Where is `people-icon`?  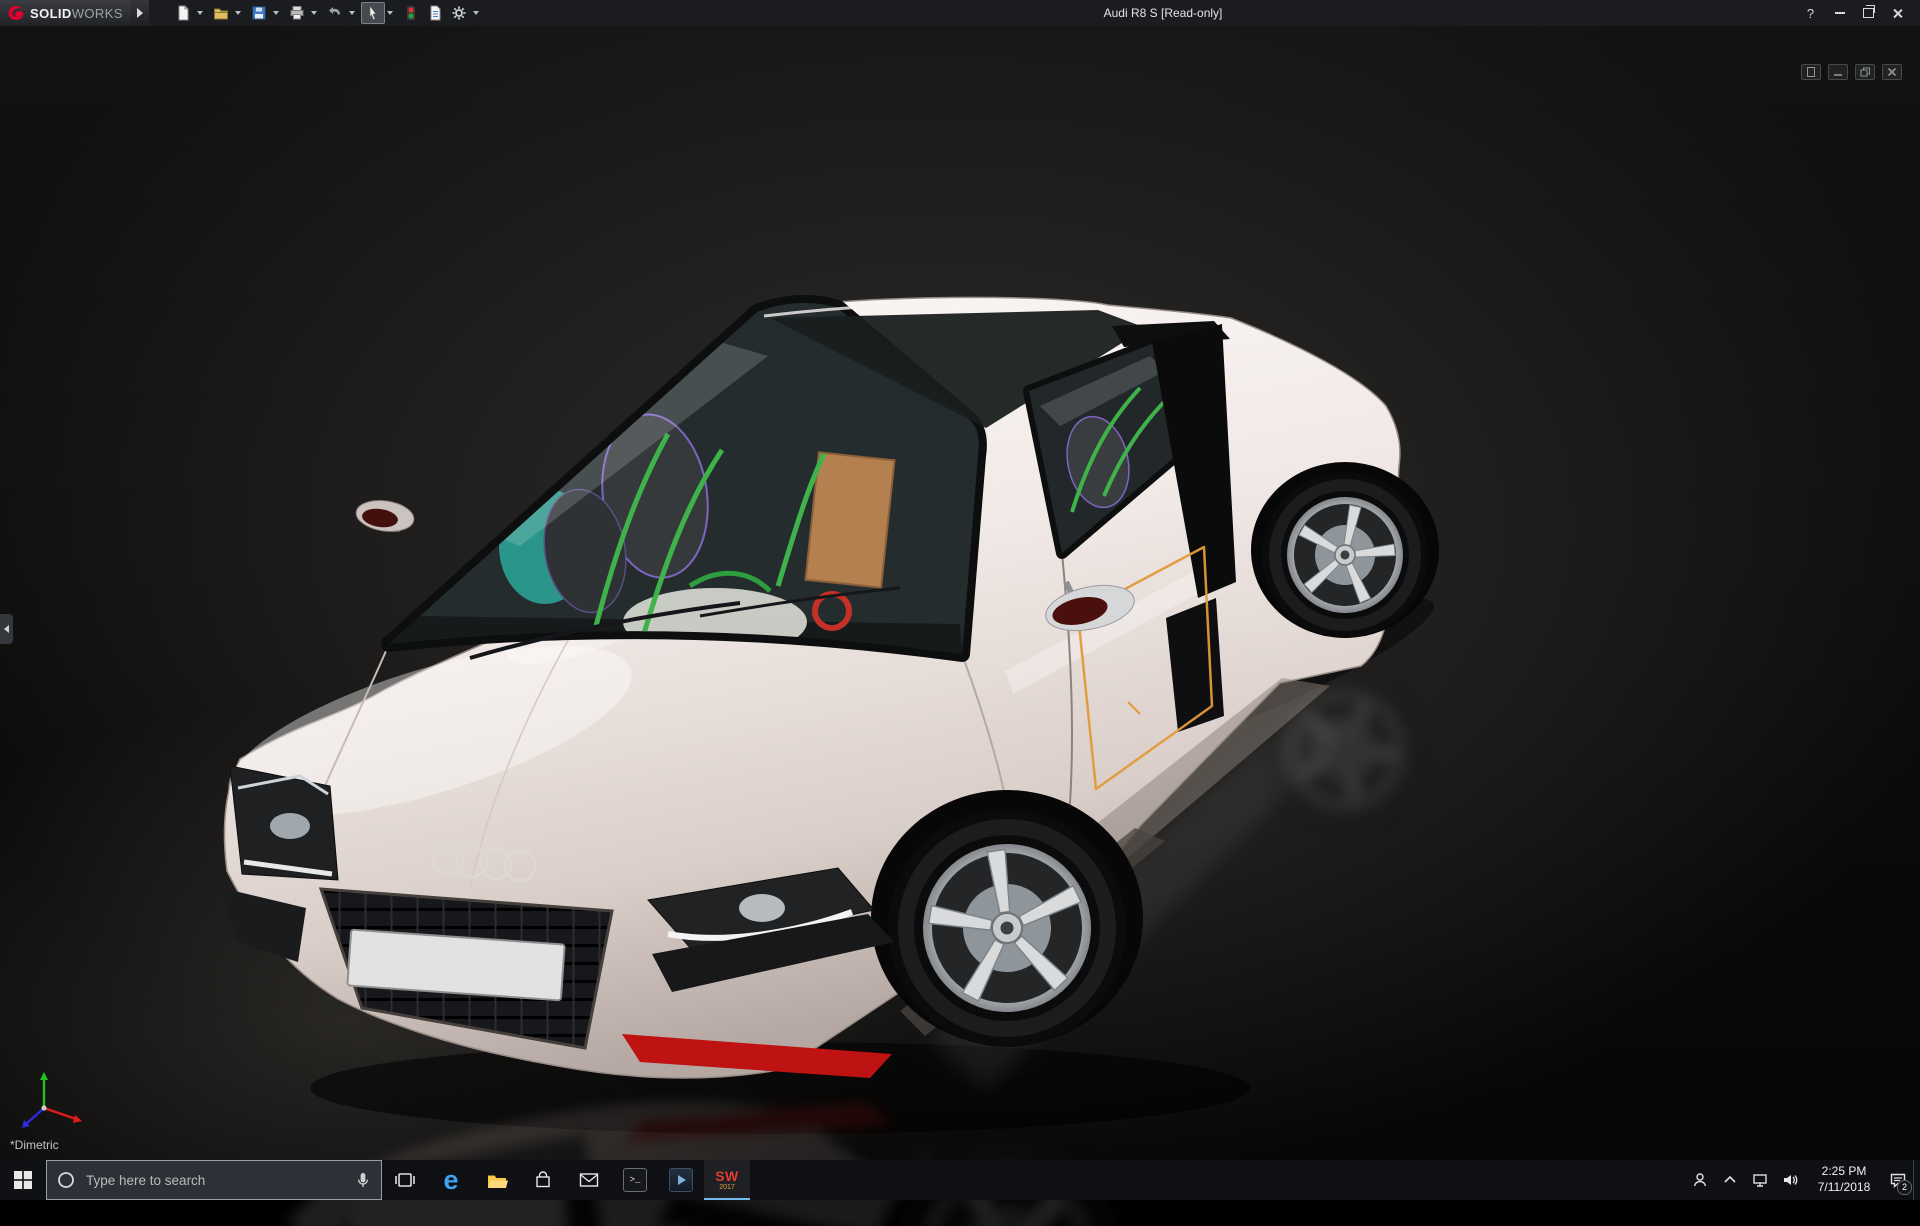
people-icon is located at coordinates (1700, 1180).